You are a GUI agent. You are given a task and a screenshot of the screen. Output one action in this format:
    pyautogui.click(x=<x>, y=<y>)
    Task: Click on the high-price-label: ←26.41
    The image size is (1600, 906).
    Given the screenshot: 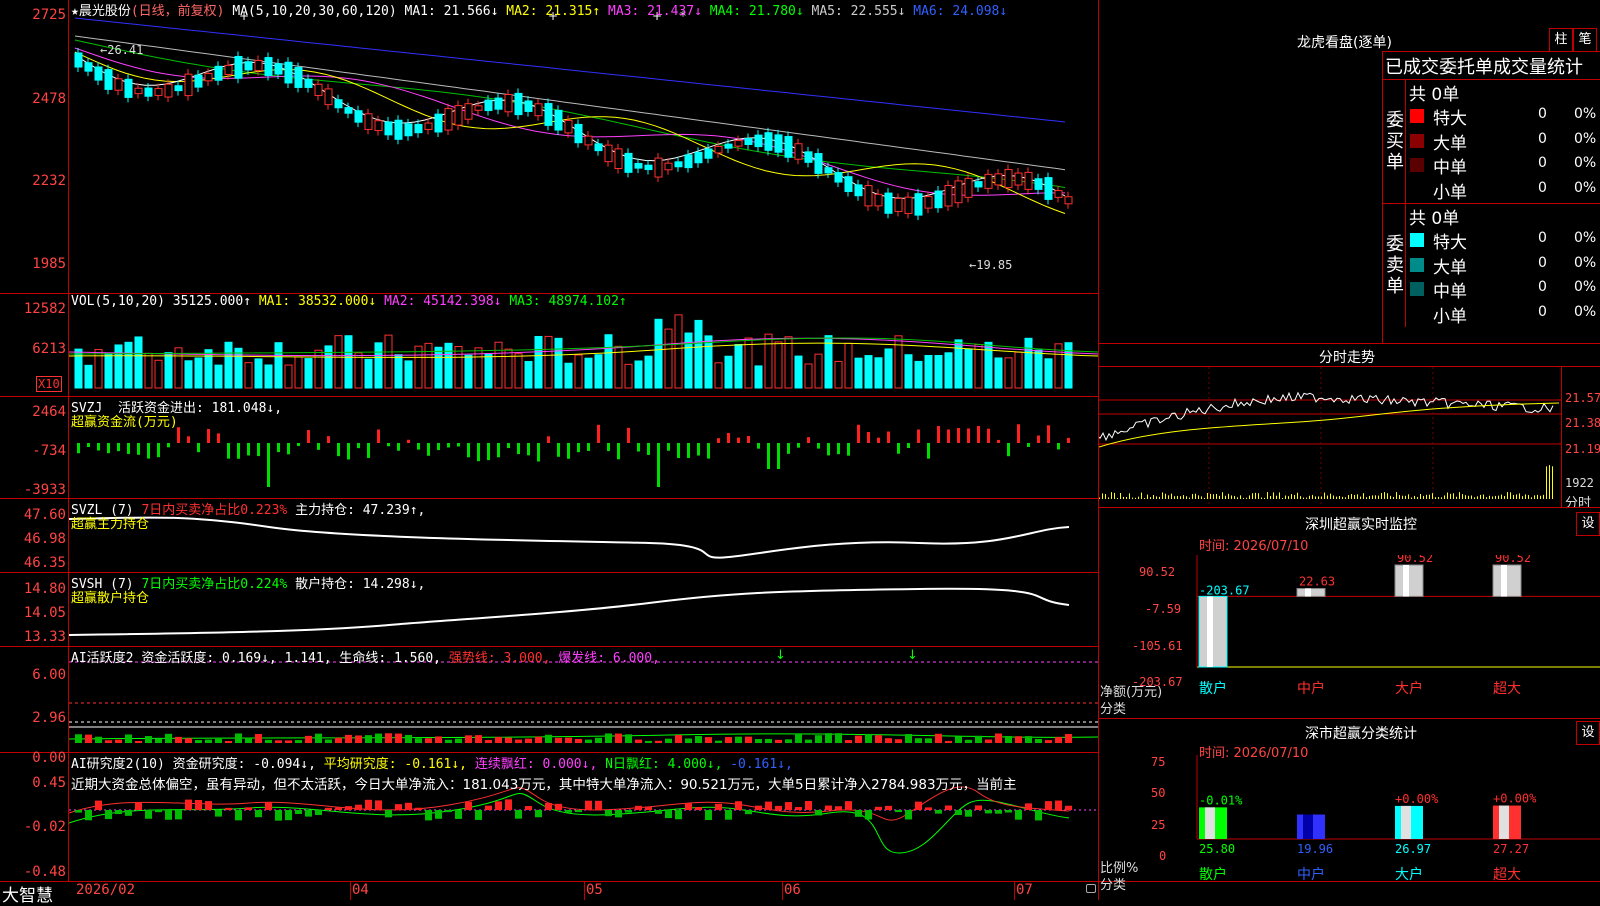 What is the action you would take?
    pyautogui.click(x=122, y=50)
    